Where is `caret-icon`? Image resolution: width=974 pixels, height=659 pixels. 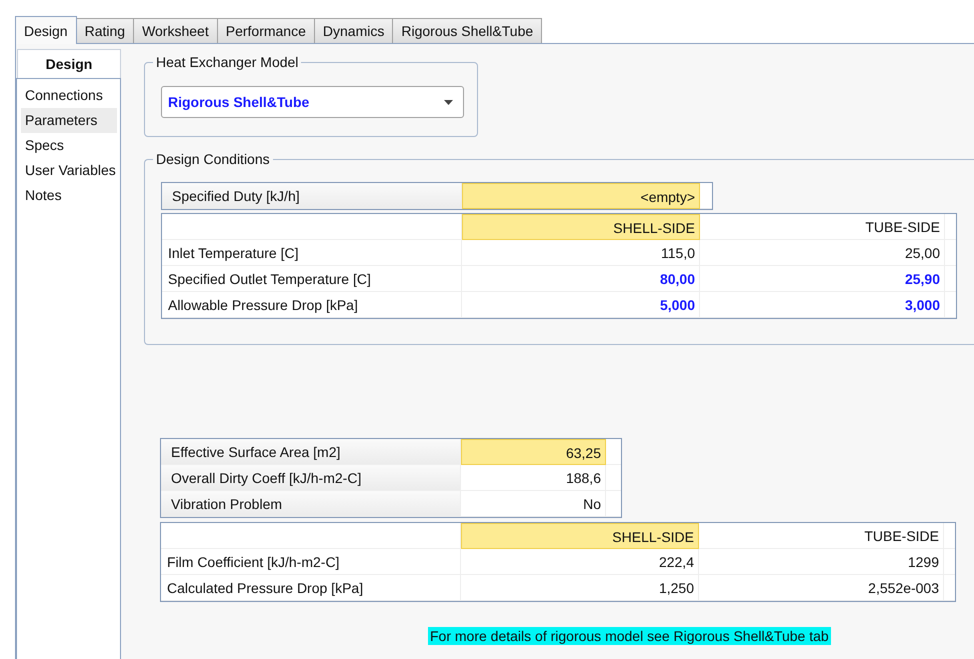
caret-icon is located at coordinates (448, 102).